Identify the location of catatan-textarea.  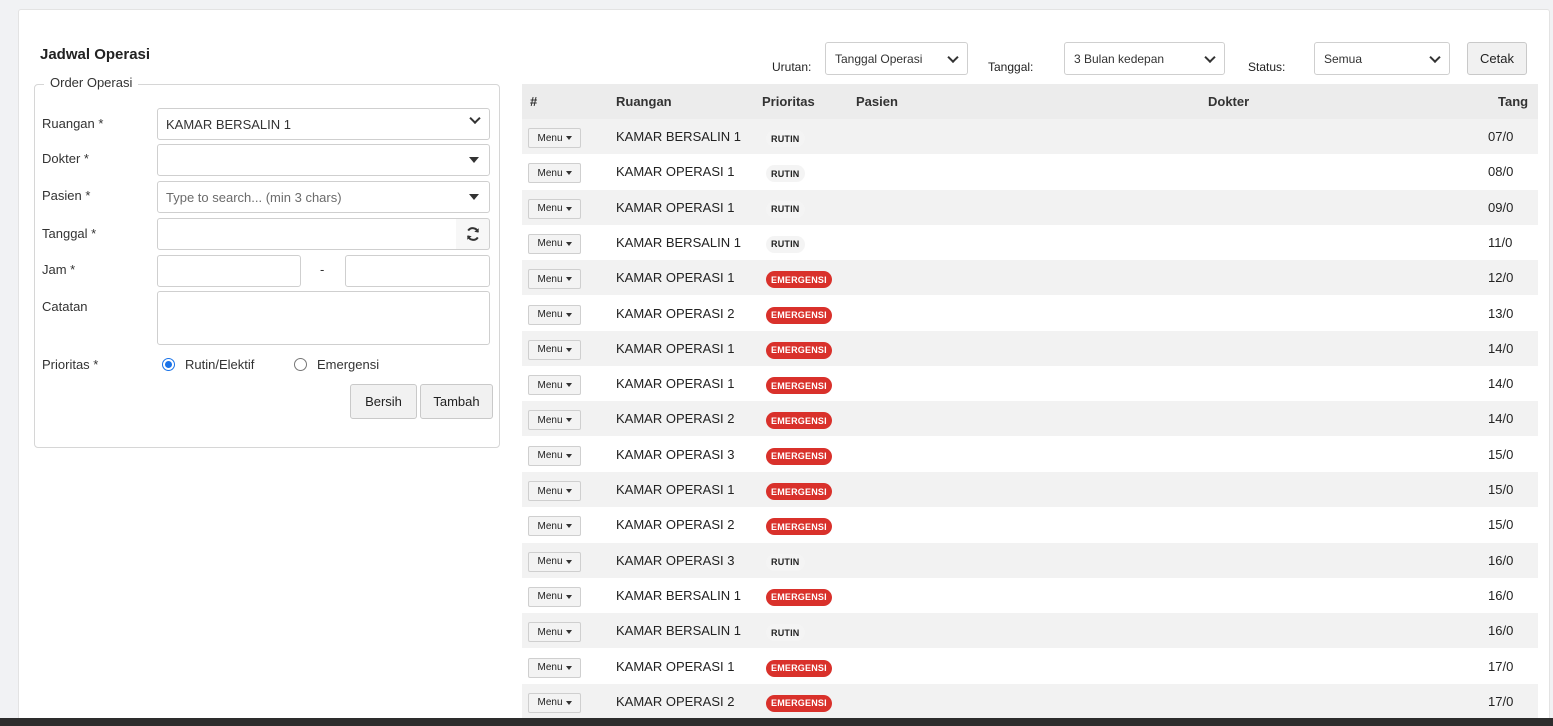
(323, 318).